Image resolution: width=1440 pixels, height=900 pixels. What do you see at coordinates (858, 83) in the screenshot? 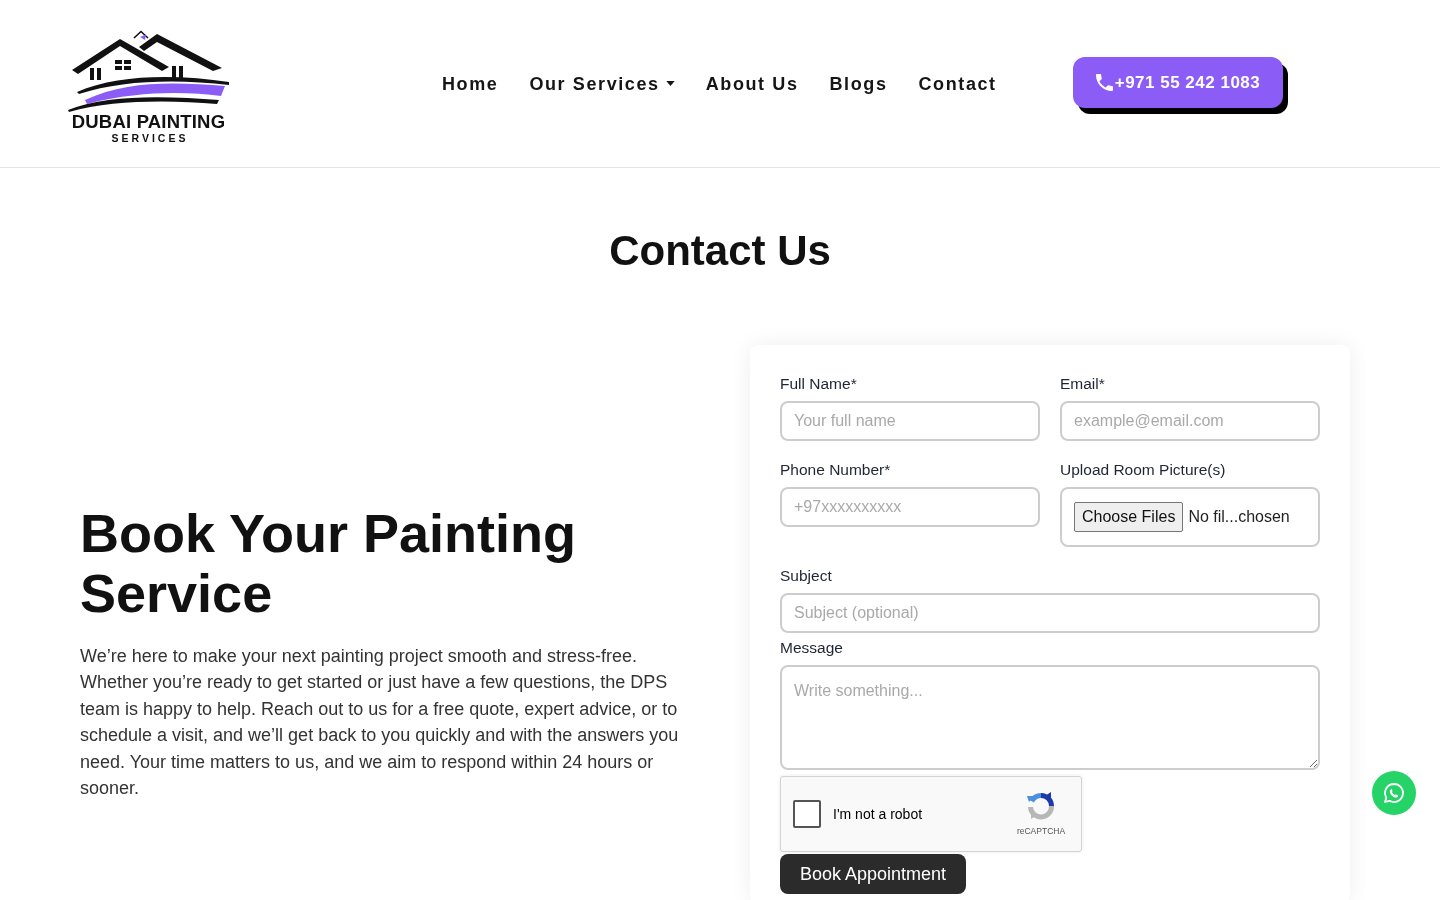
I see `nav-link: Blogs` at bounding box center [858, 83].